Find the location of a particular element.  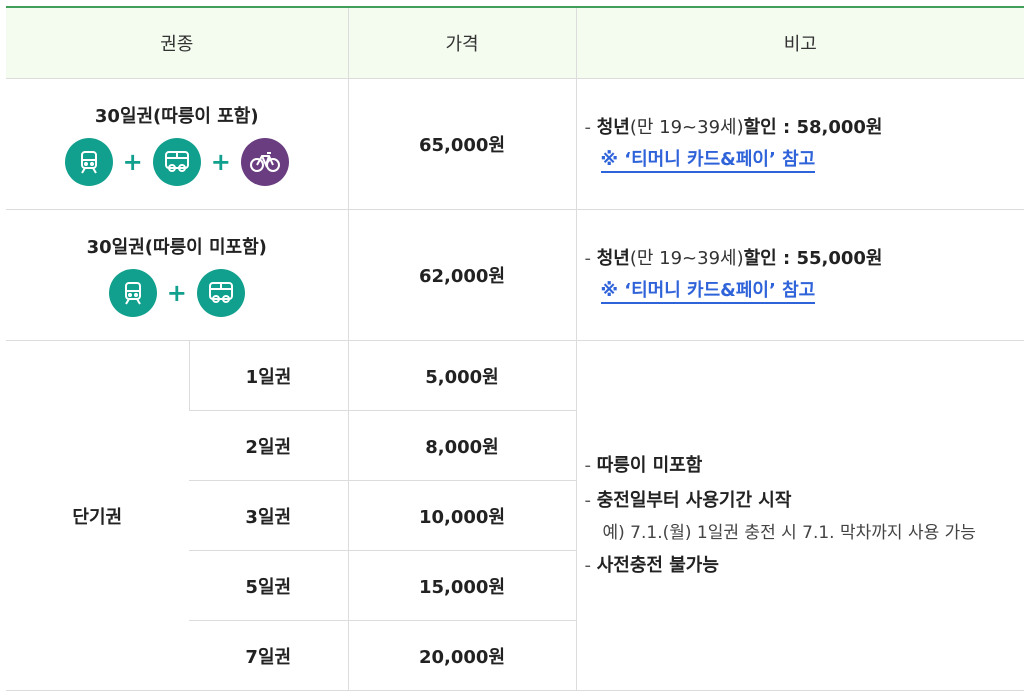

short-term-name: 3일권 is located at coordinates (268, 515).